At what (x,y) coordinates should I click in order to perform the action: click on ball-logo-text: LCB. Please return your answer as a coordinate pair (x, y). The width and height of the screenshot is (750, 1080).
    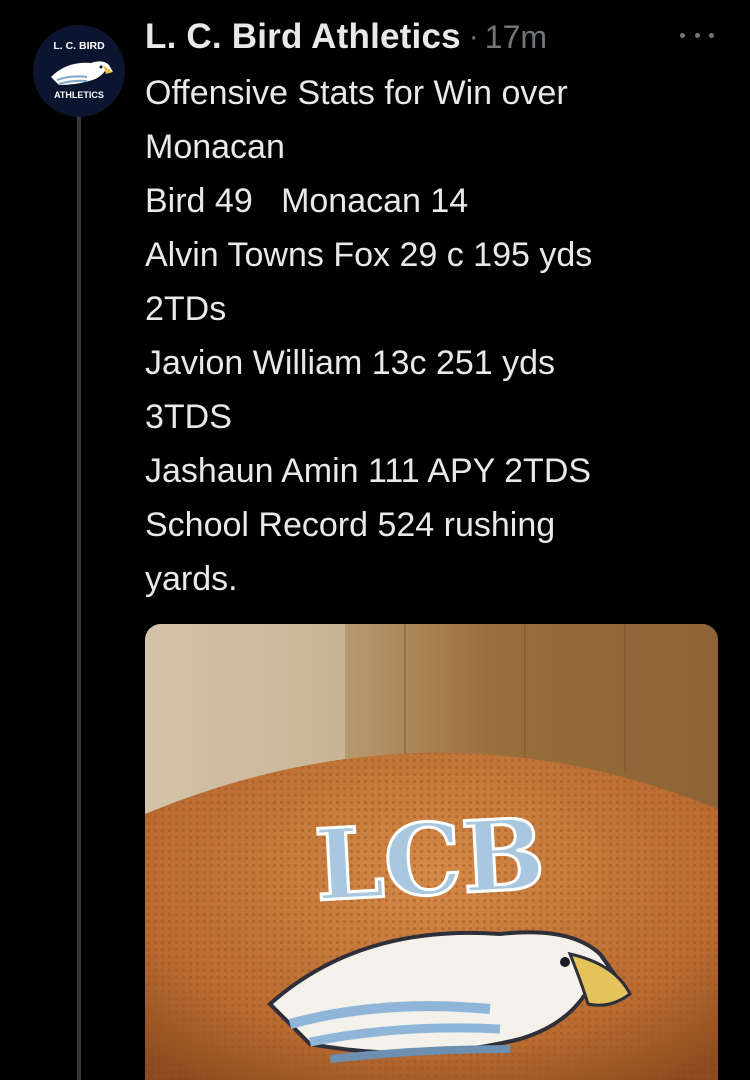
    Looking at the image, I should click on (429, 860).